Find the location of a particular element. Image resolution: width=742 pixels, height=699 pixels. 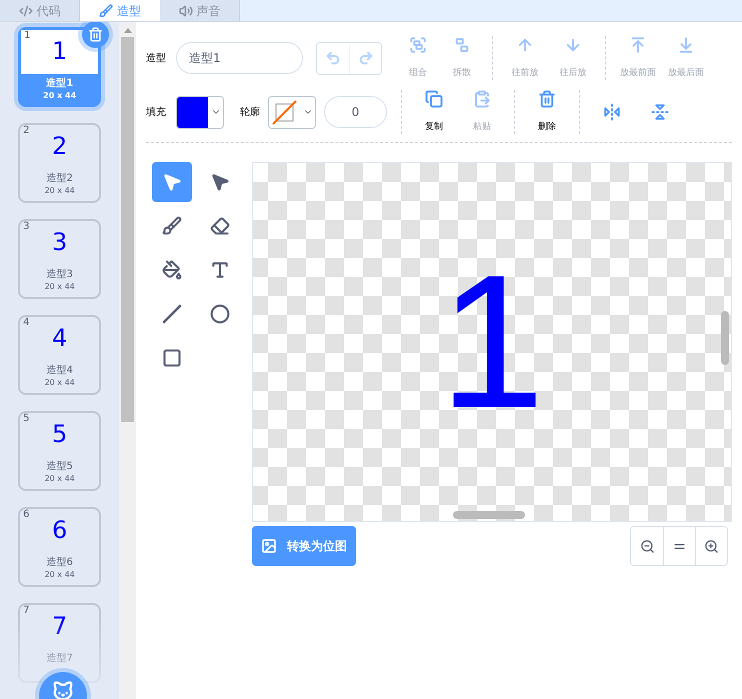

reshape-pointer-icon is located at coordinates (220, 182).